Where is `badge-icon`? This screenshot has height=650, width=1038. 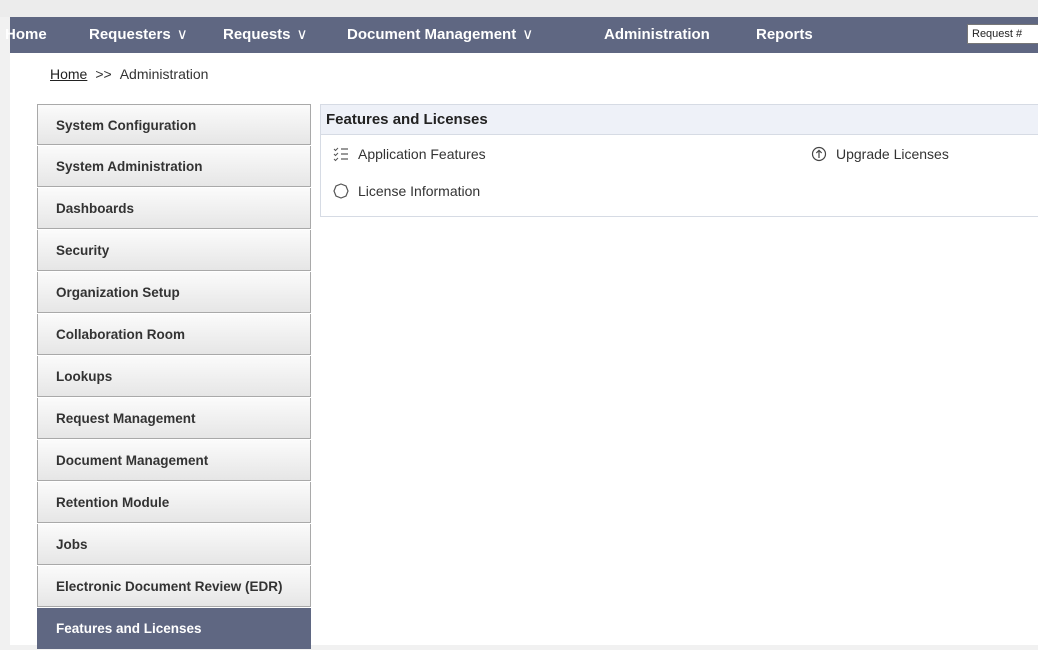 badge-icon is located at coordinates (341, 191).